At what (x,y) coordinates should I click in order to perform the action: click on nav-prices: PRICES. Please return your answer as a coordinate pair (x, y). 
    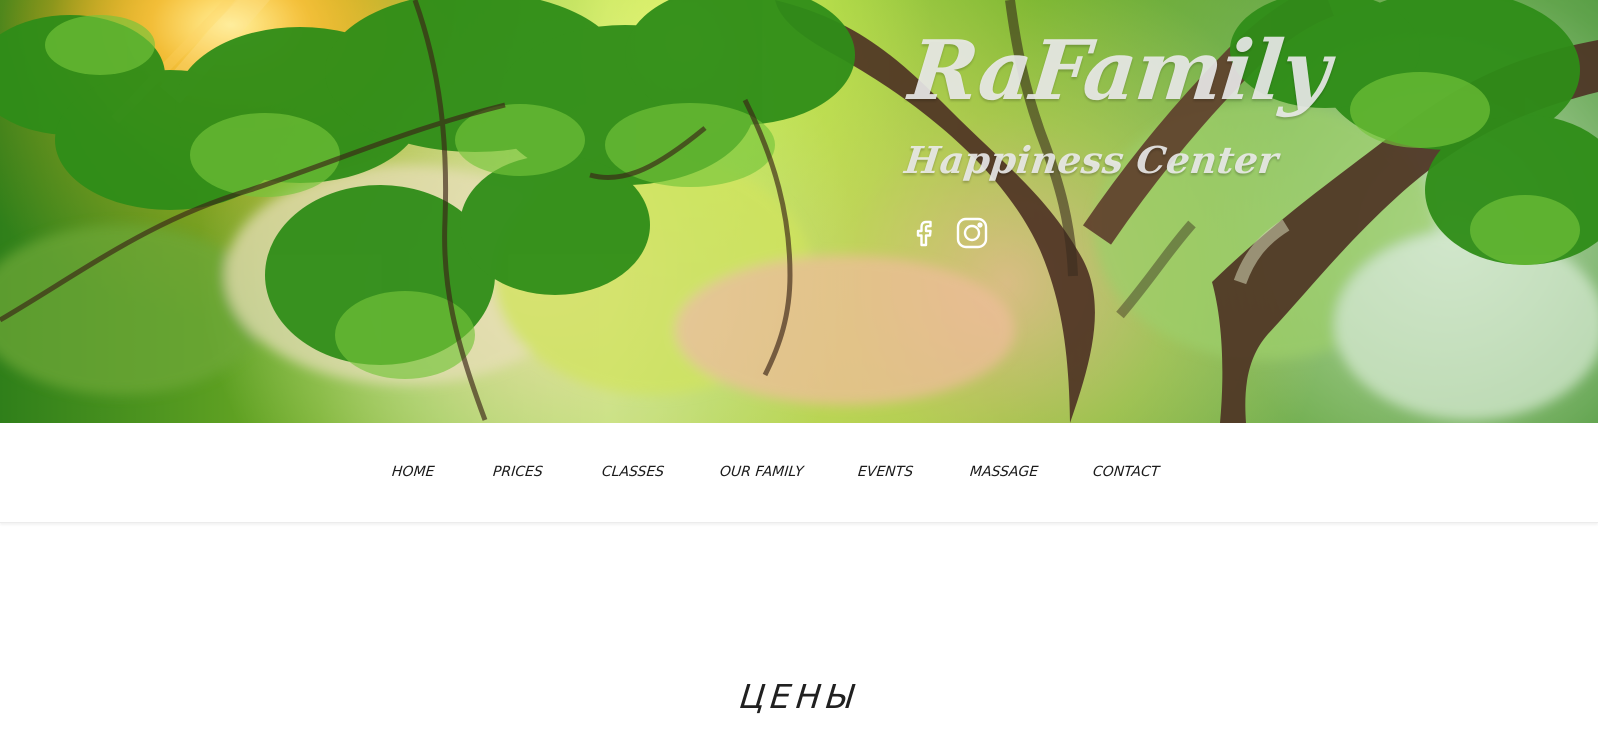
    Looking at the image, I should click on (517, 472).